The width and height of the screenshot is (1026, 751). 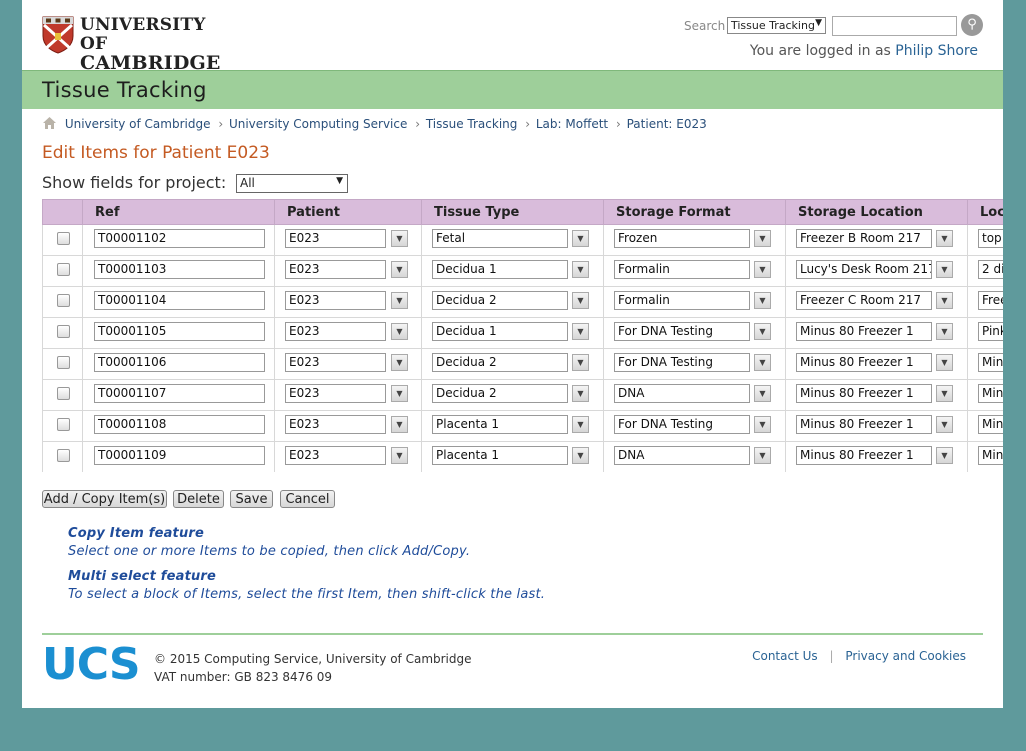 I want to click on breadcrumb-item-lab: Lab: Moffett, so click(x=572, y=124).